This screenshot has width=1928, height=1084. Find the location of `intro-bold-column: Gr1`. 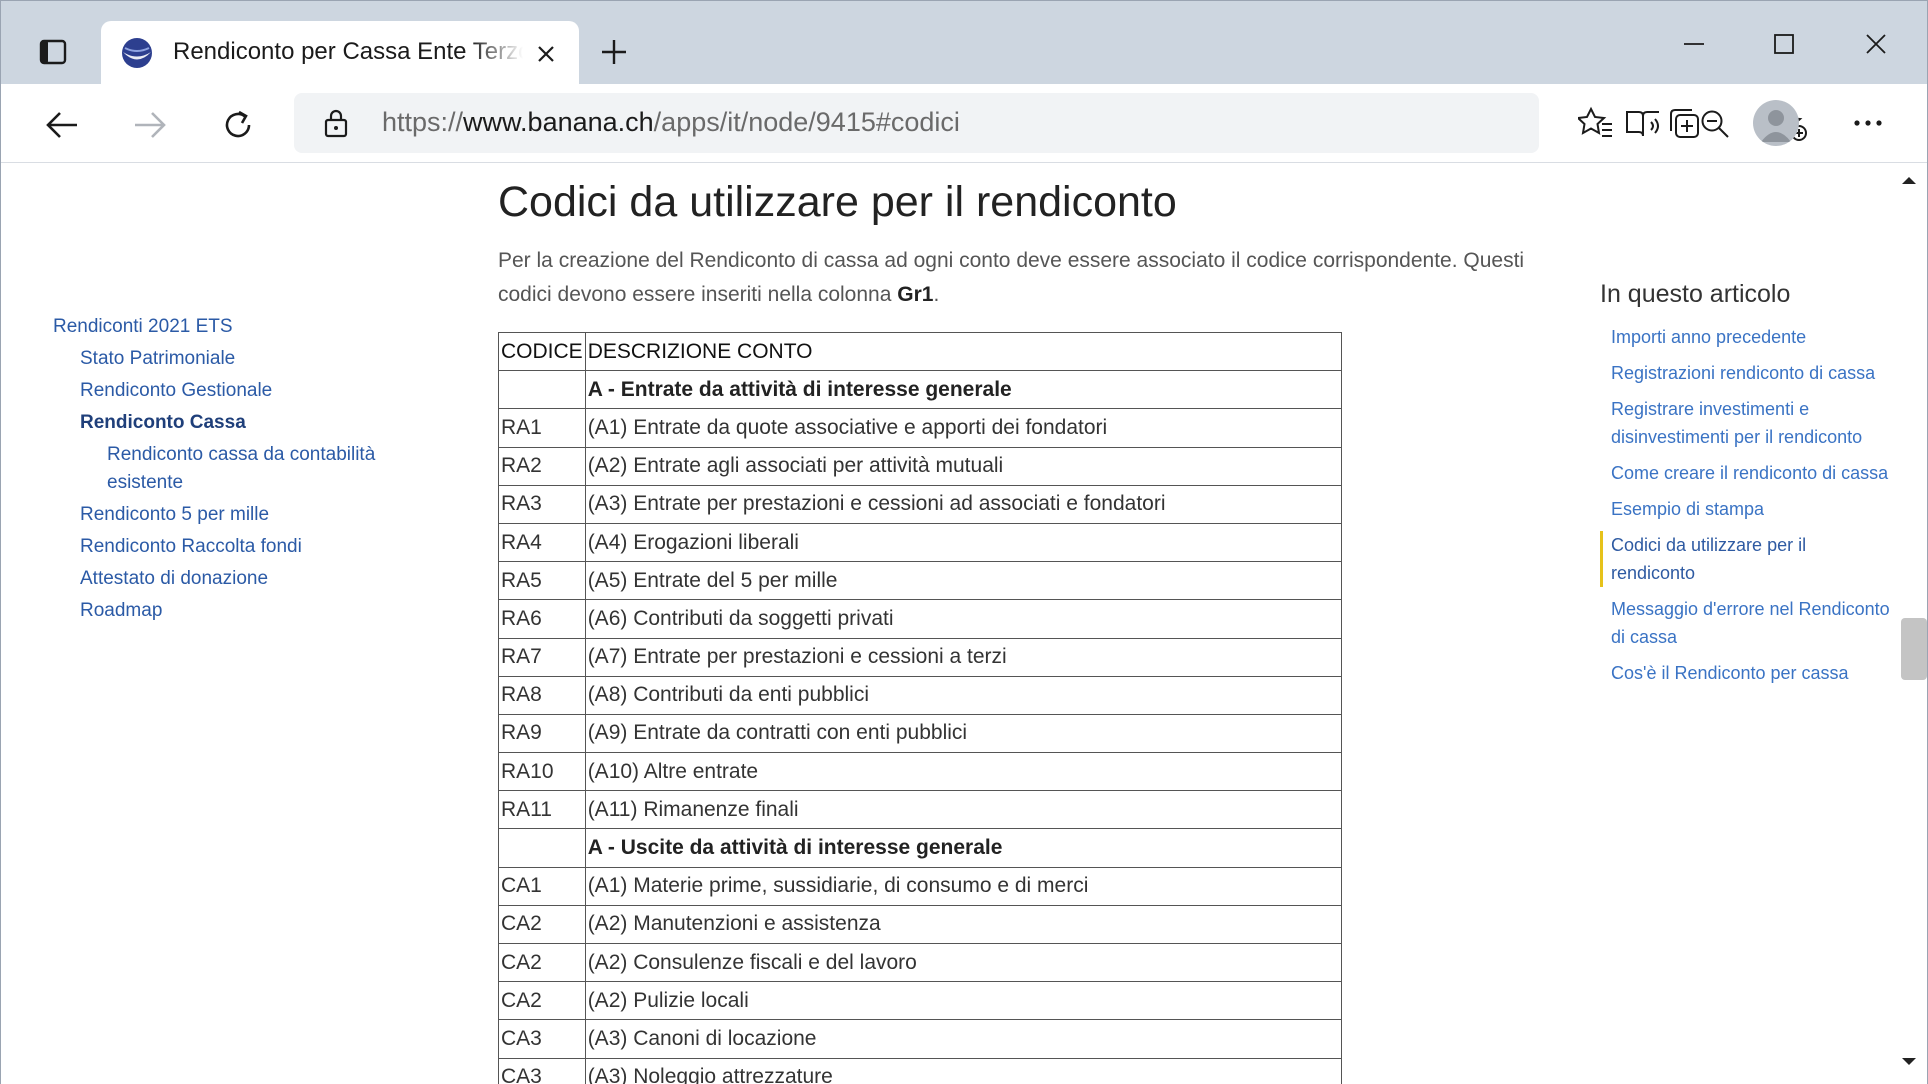

intro-bold-column: Gr1 is located at coordinates (915, 294).